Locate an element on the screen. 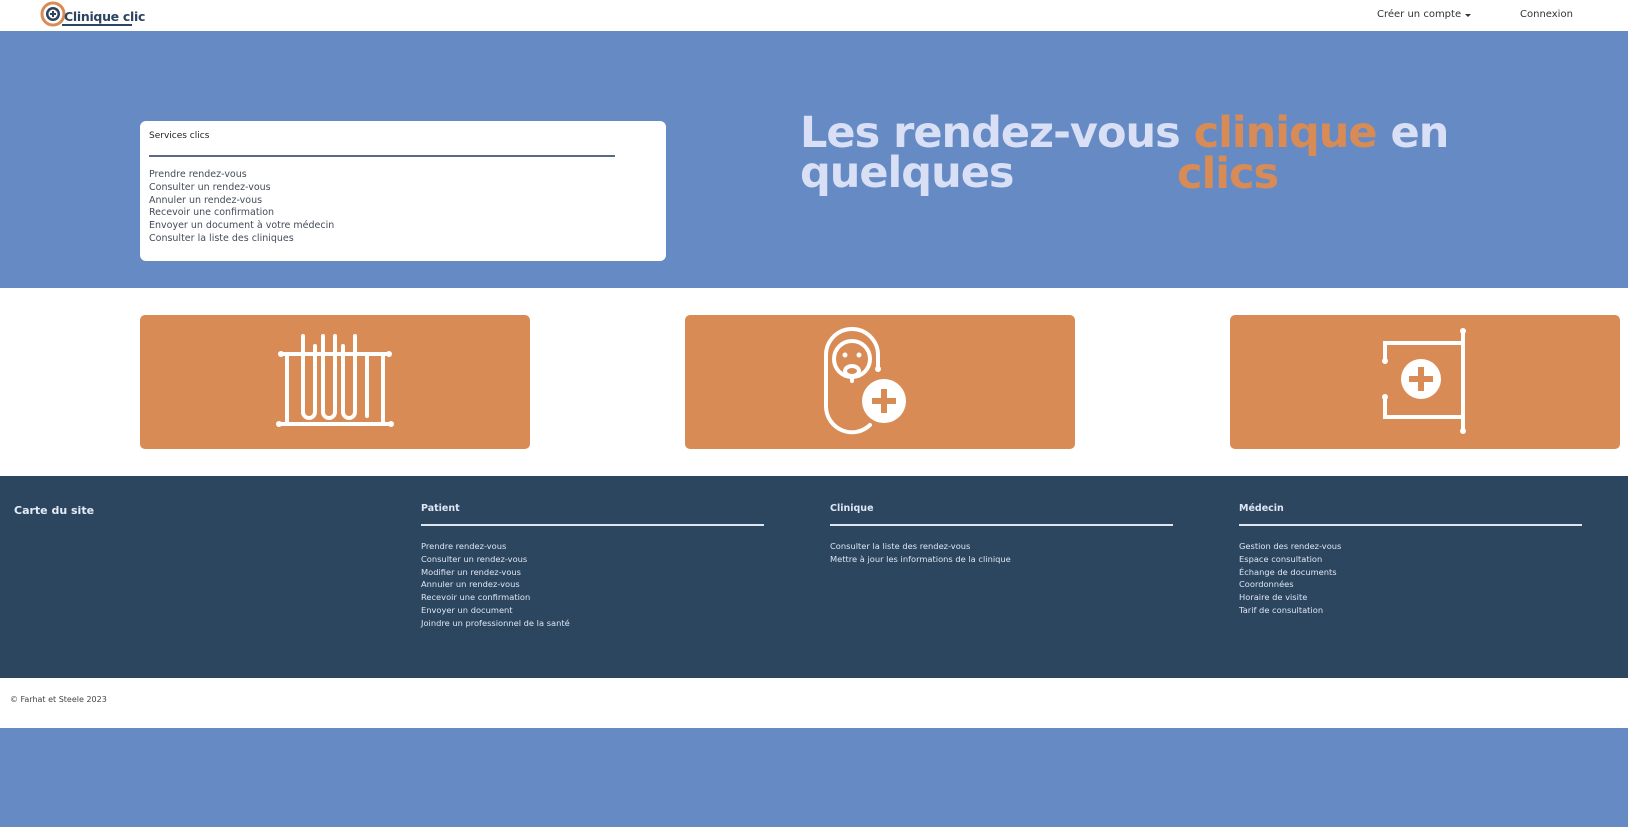  footer-link: Modifier un rendez-vous is located at coordinates (592, 572).